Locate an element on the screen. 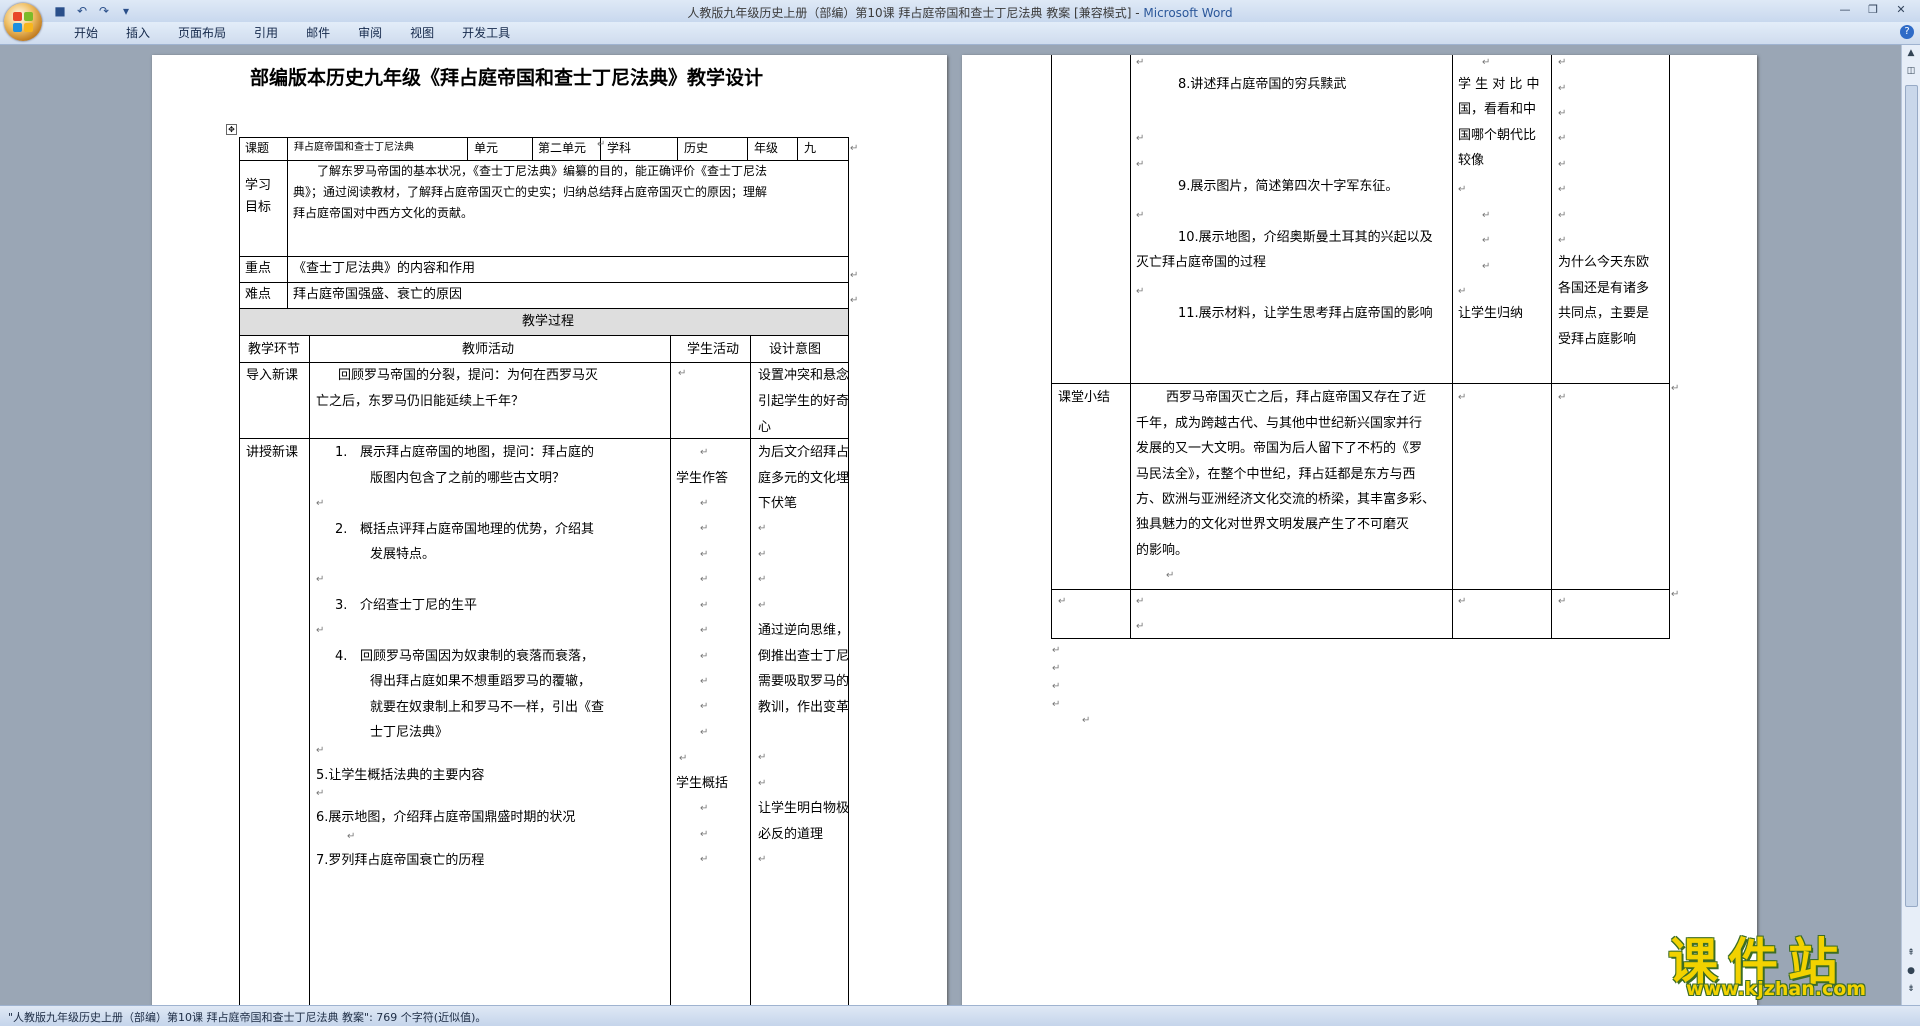 The width and height of the screenshot is (1920, 1026). ribbon-tabs: 开始 插入 页面布局 引用 邮件 审阅 视图 开发工具 is located at coordinates (292, 33).